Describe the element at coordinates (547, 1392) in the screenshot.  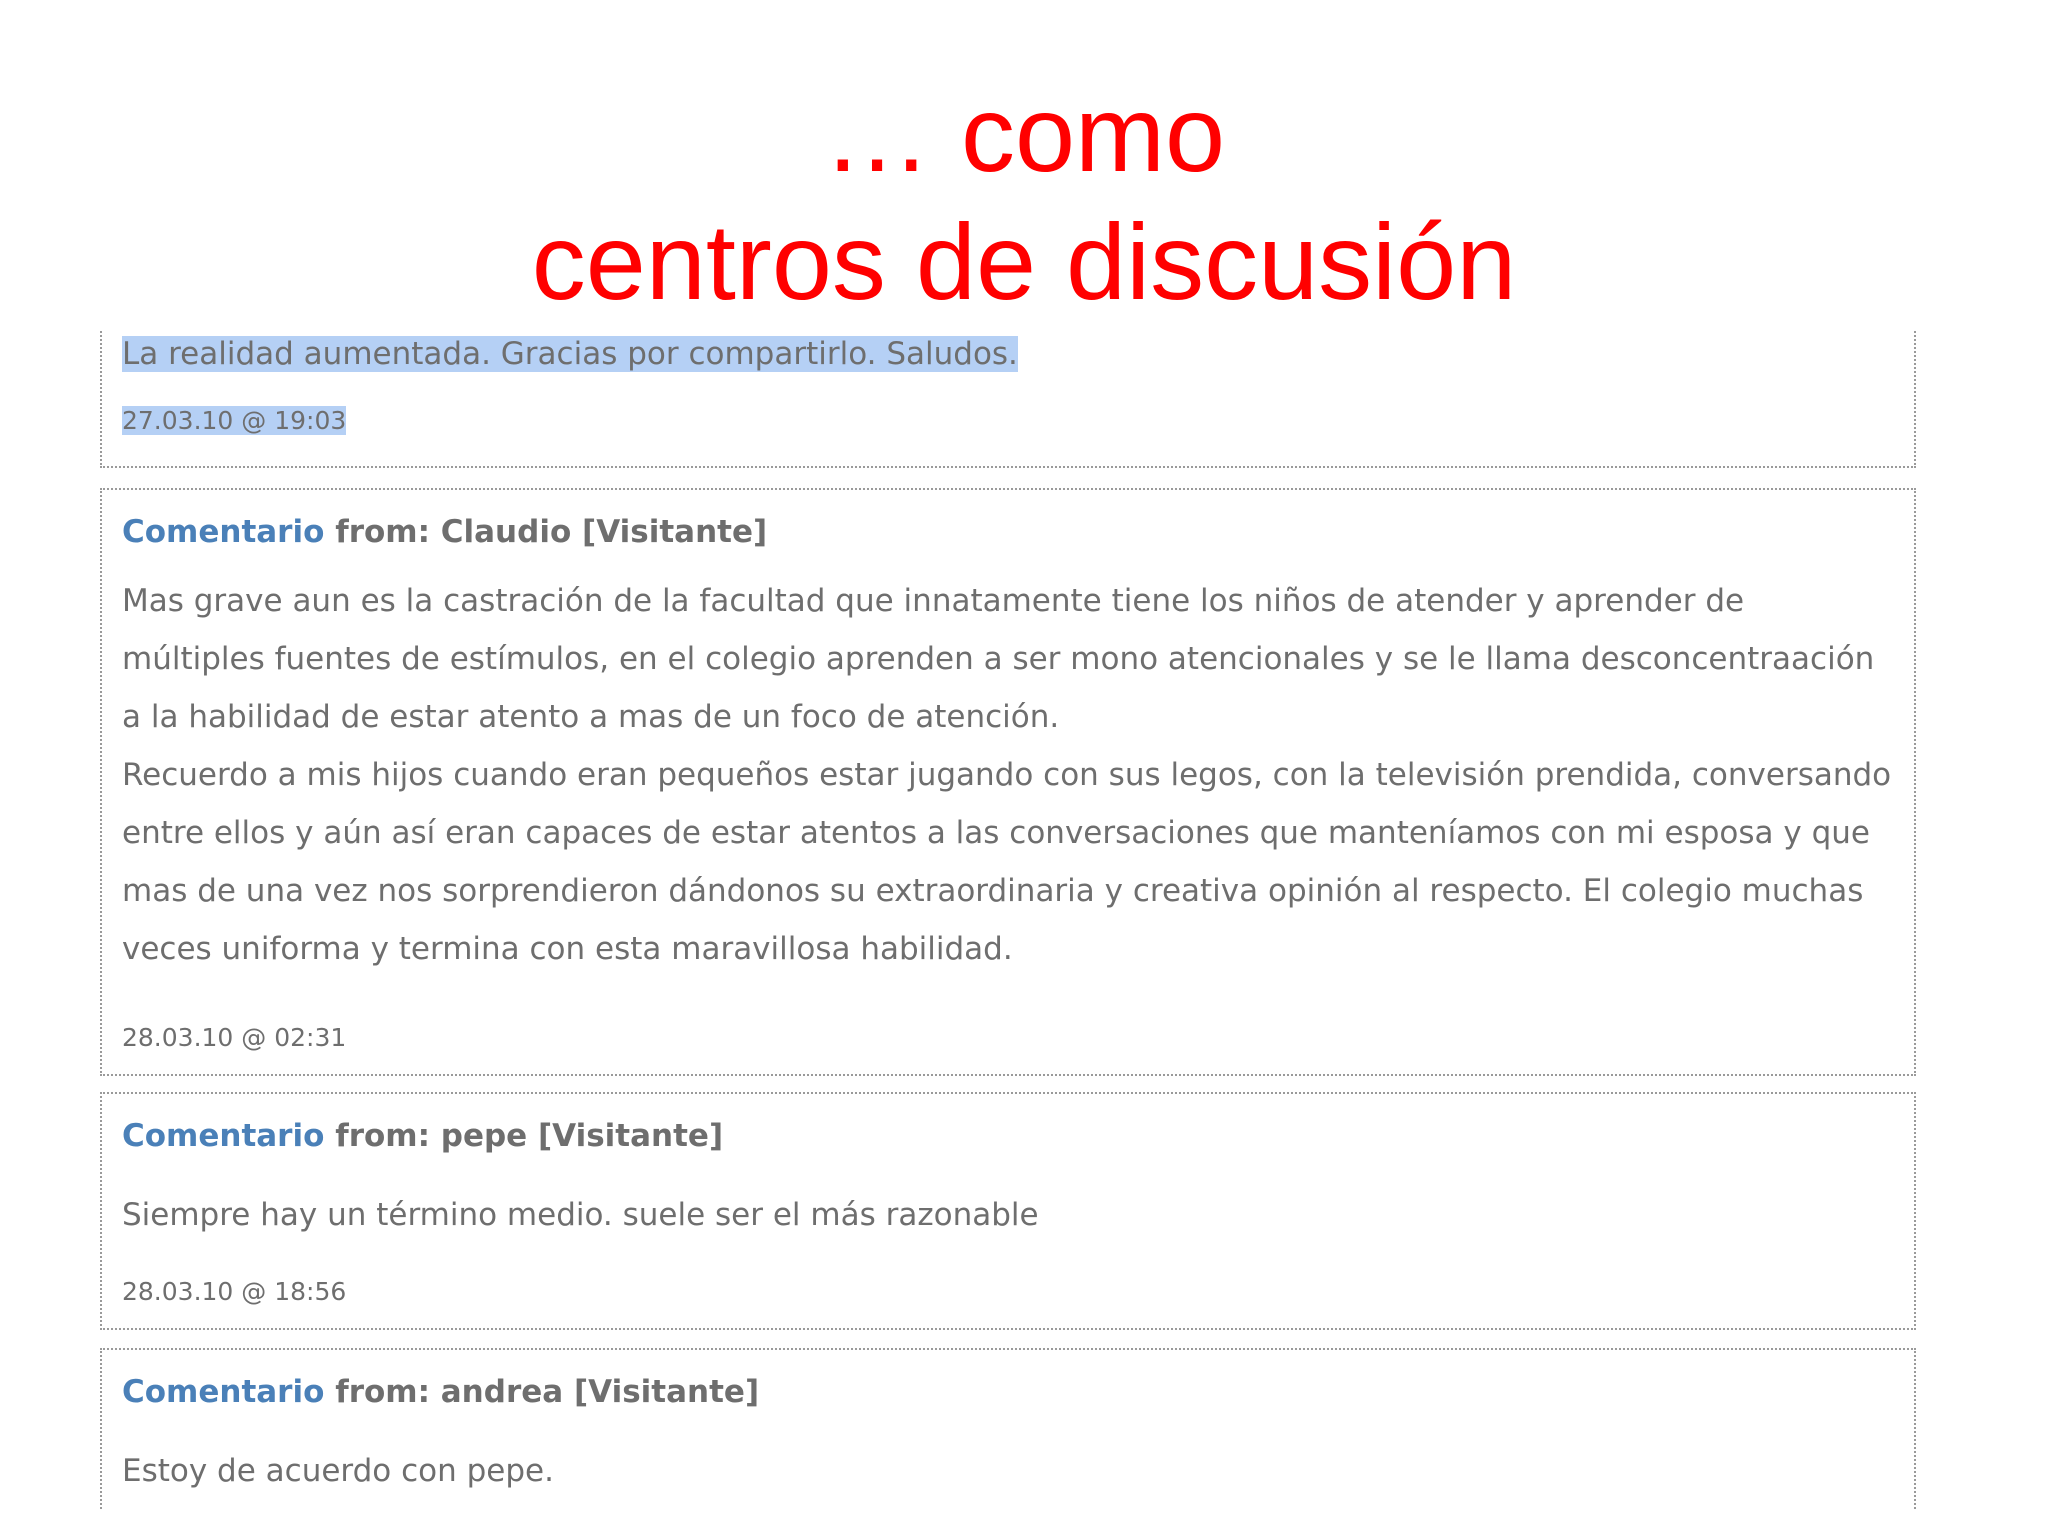
I see `comment-author: from: andrea [Visitante]` at that location.